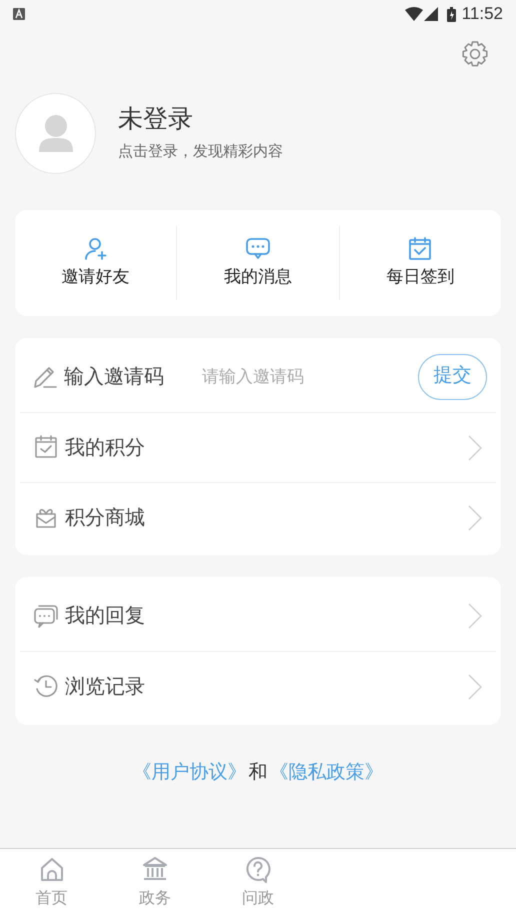 The height and width of the screenshot is (916, 516). I want to click on menu-row: 我的积分, so click(258, 447).